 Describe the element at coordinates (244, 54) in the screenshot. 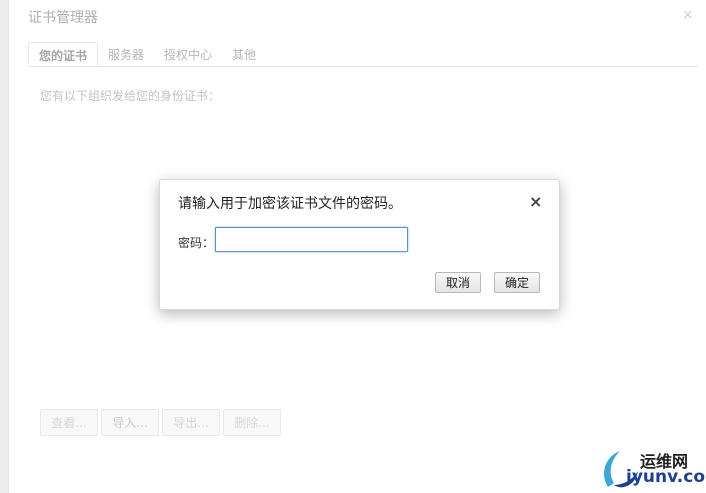

I see `tab-others: 其他` at that location.